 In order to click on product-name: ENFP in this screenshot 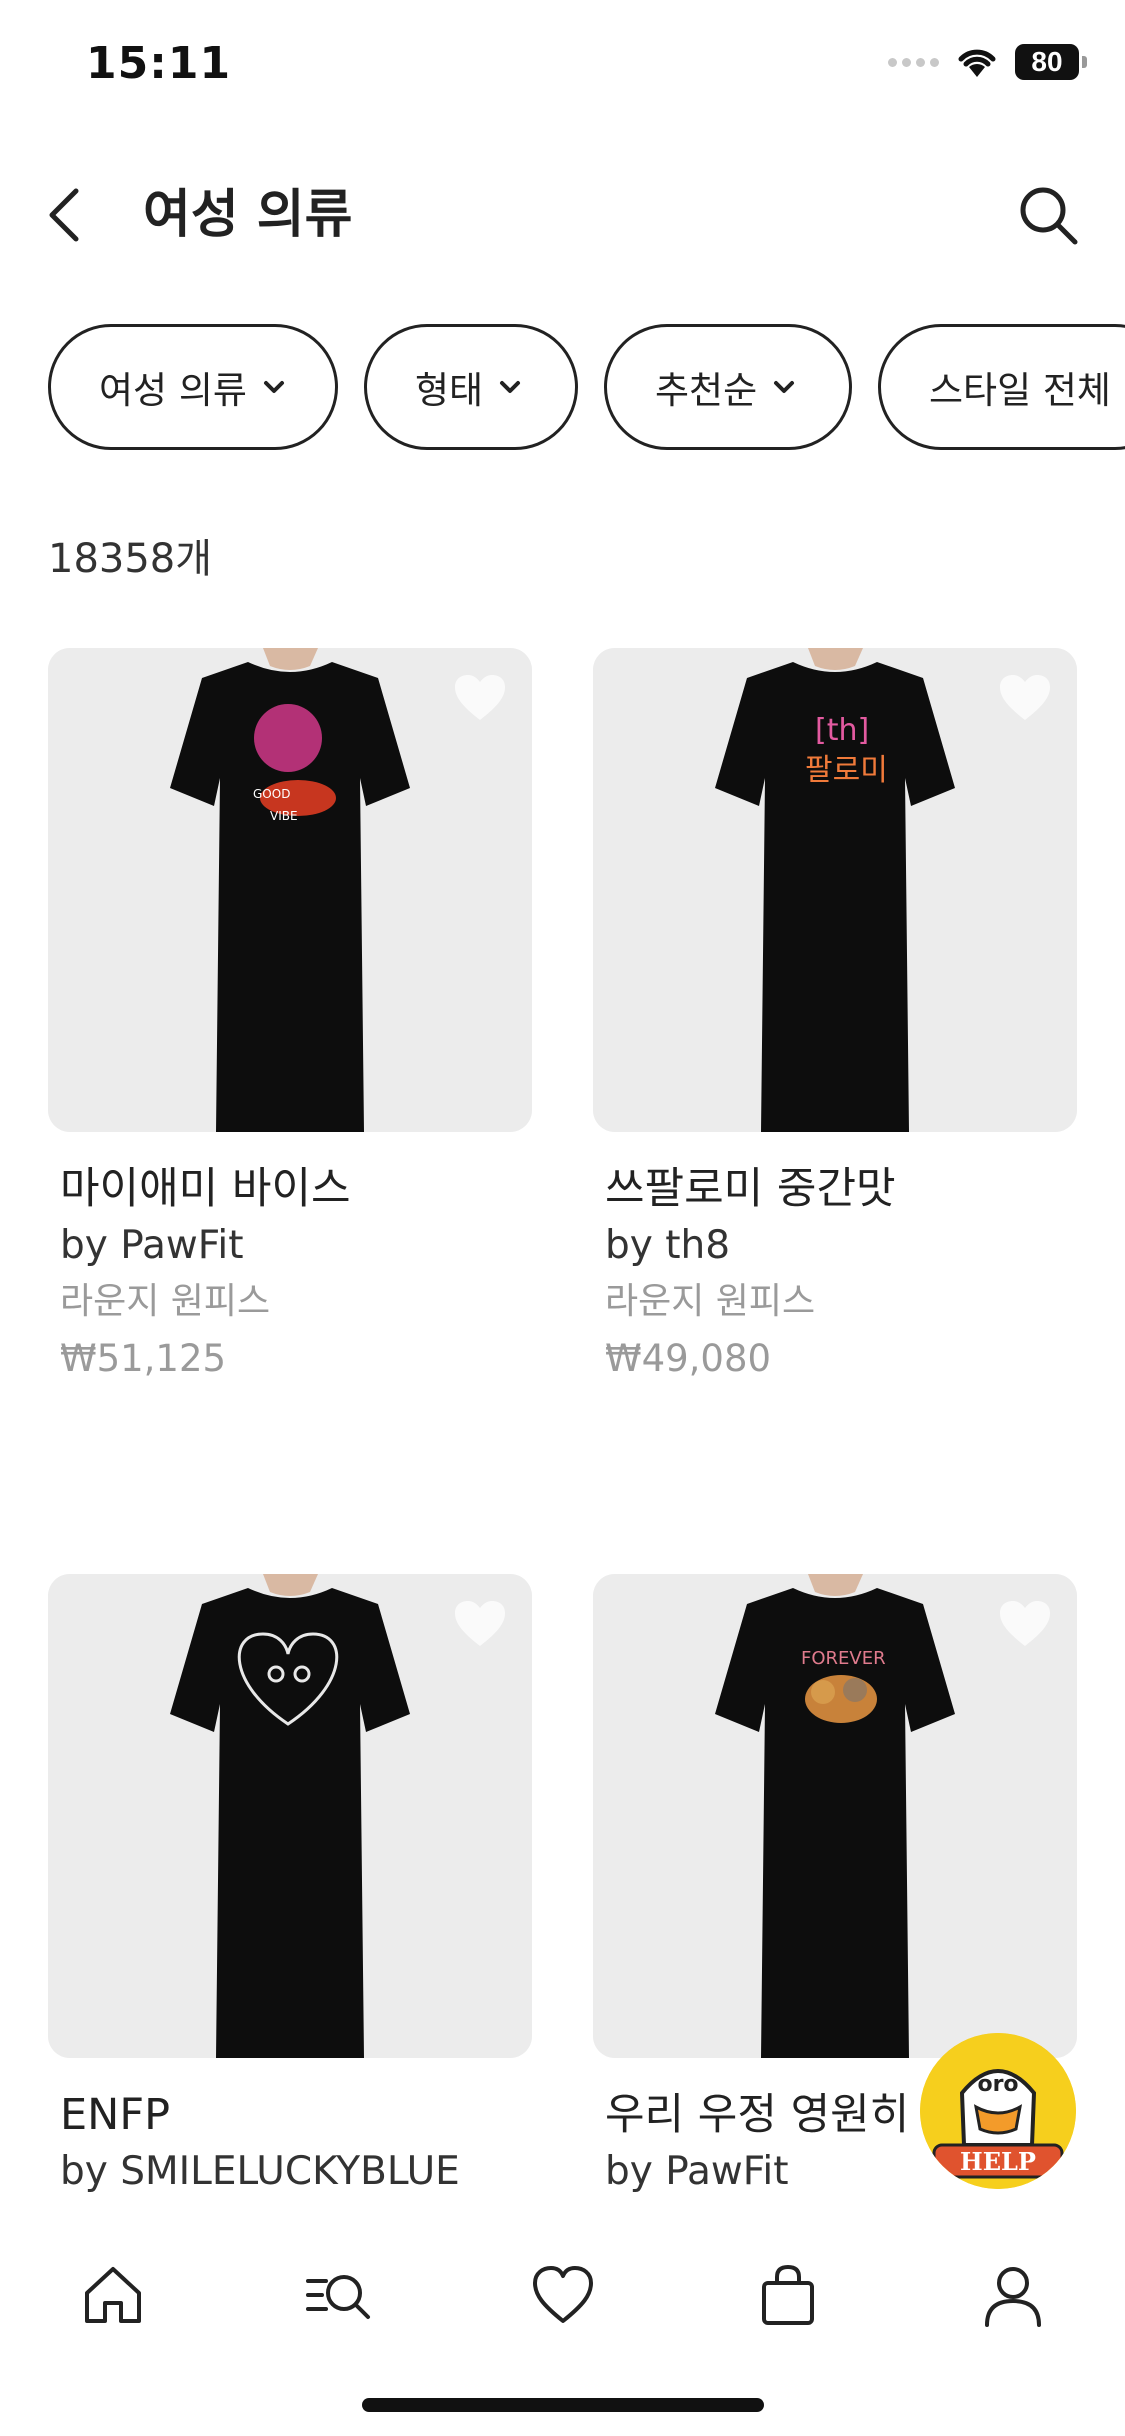, I will do `click(115, 2115)`.